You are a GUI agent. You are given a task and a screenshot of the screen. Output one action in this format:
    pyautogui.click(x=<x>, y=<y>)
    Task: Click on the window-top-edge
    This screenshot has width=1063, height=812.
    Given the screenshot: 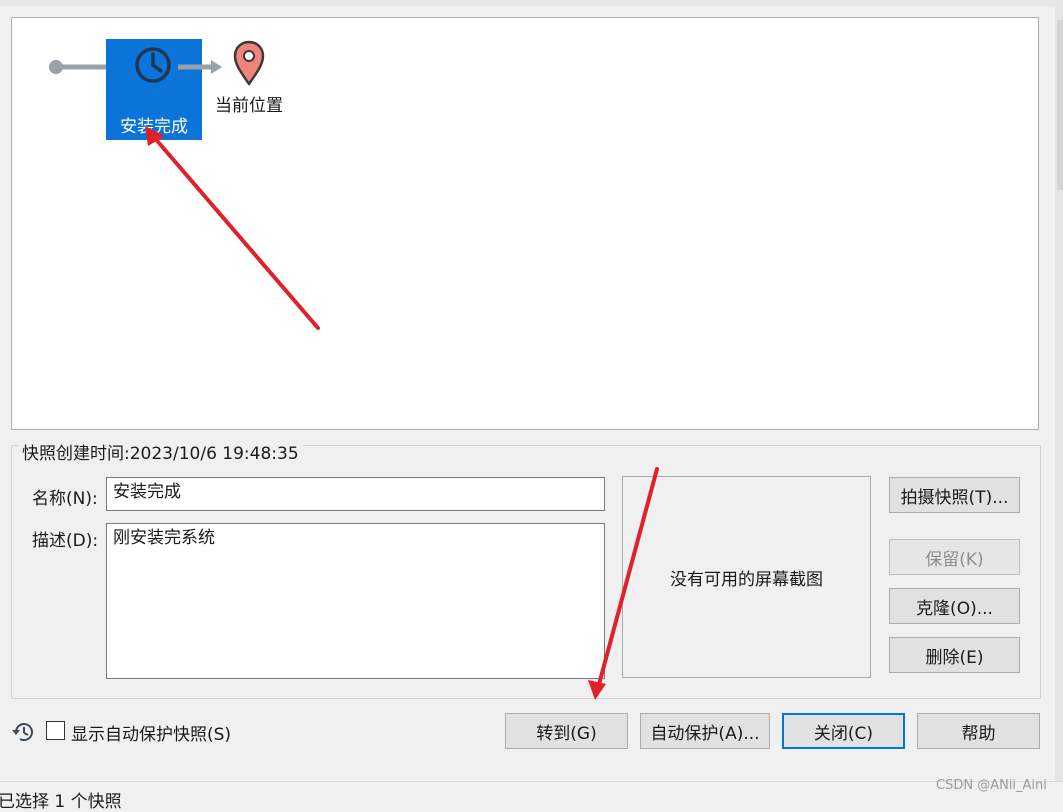 What is the action you would take?
    pyautogui.click(x=531, y=3)
    